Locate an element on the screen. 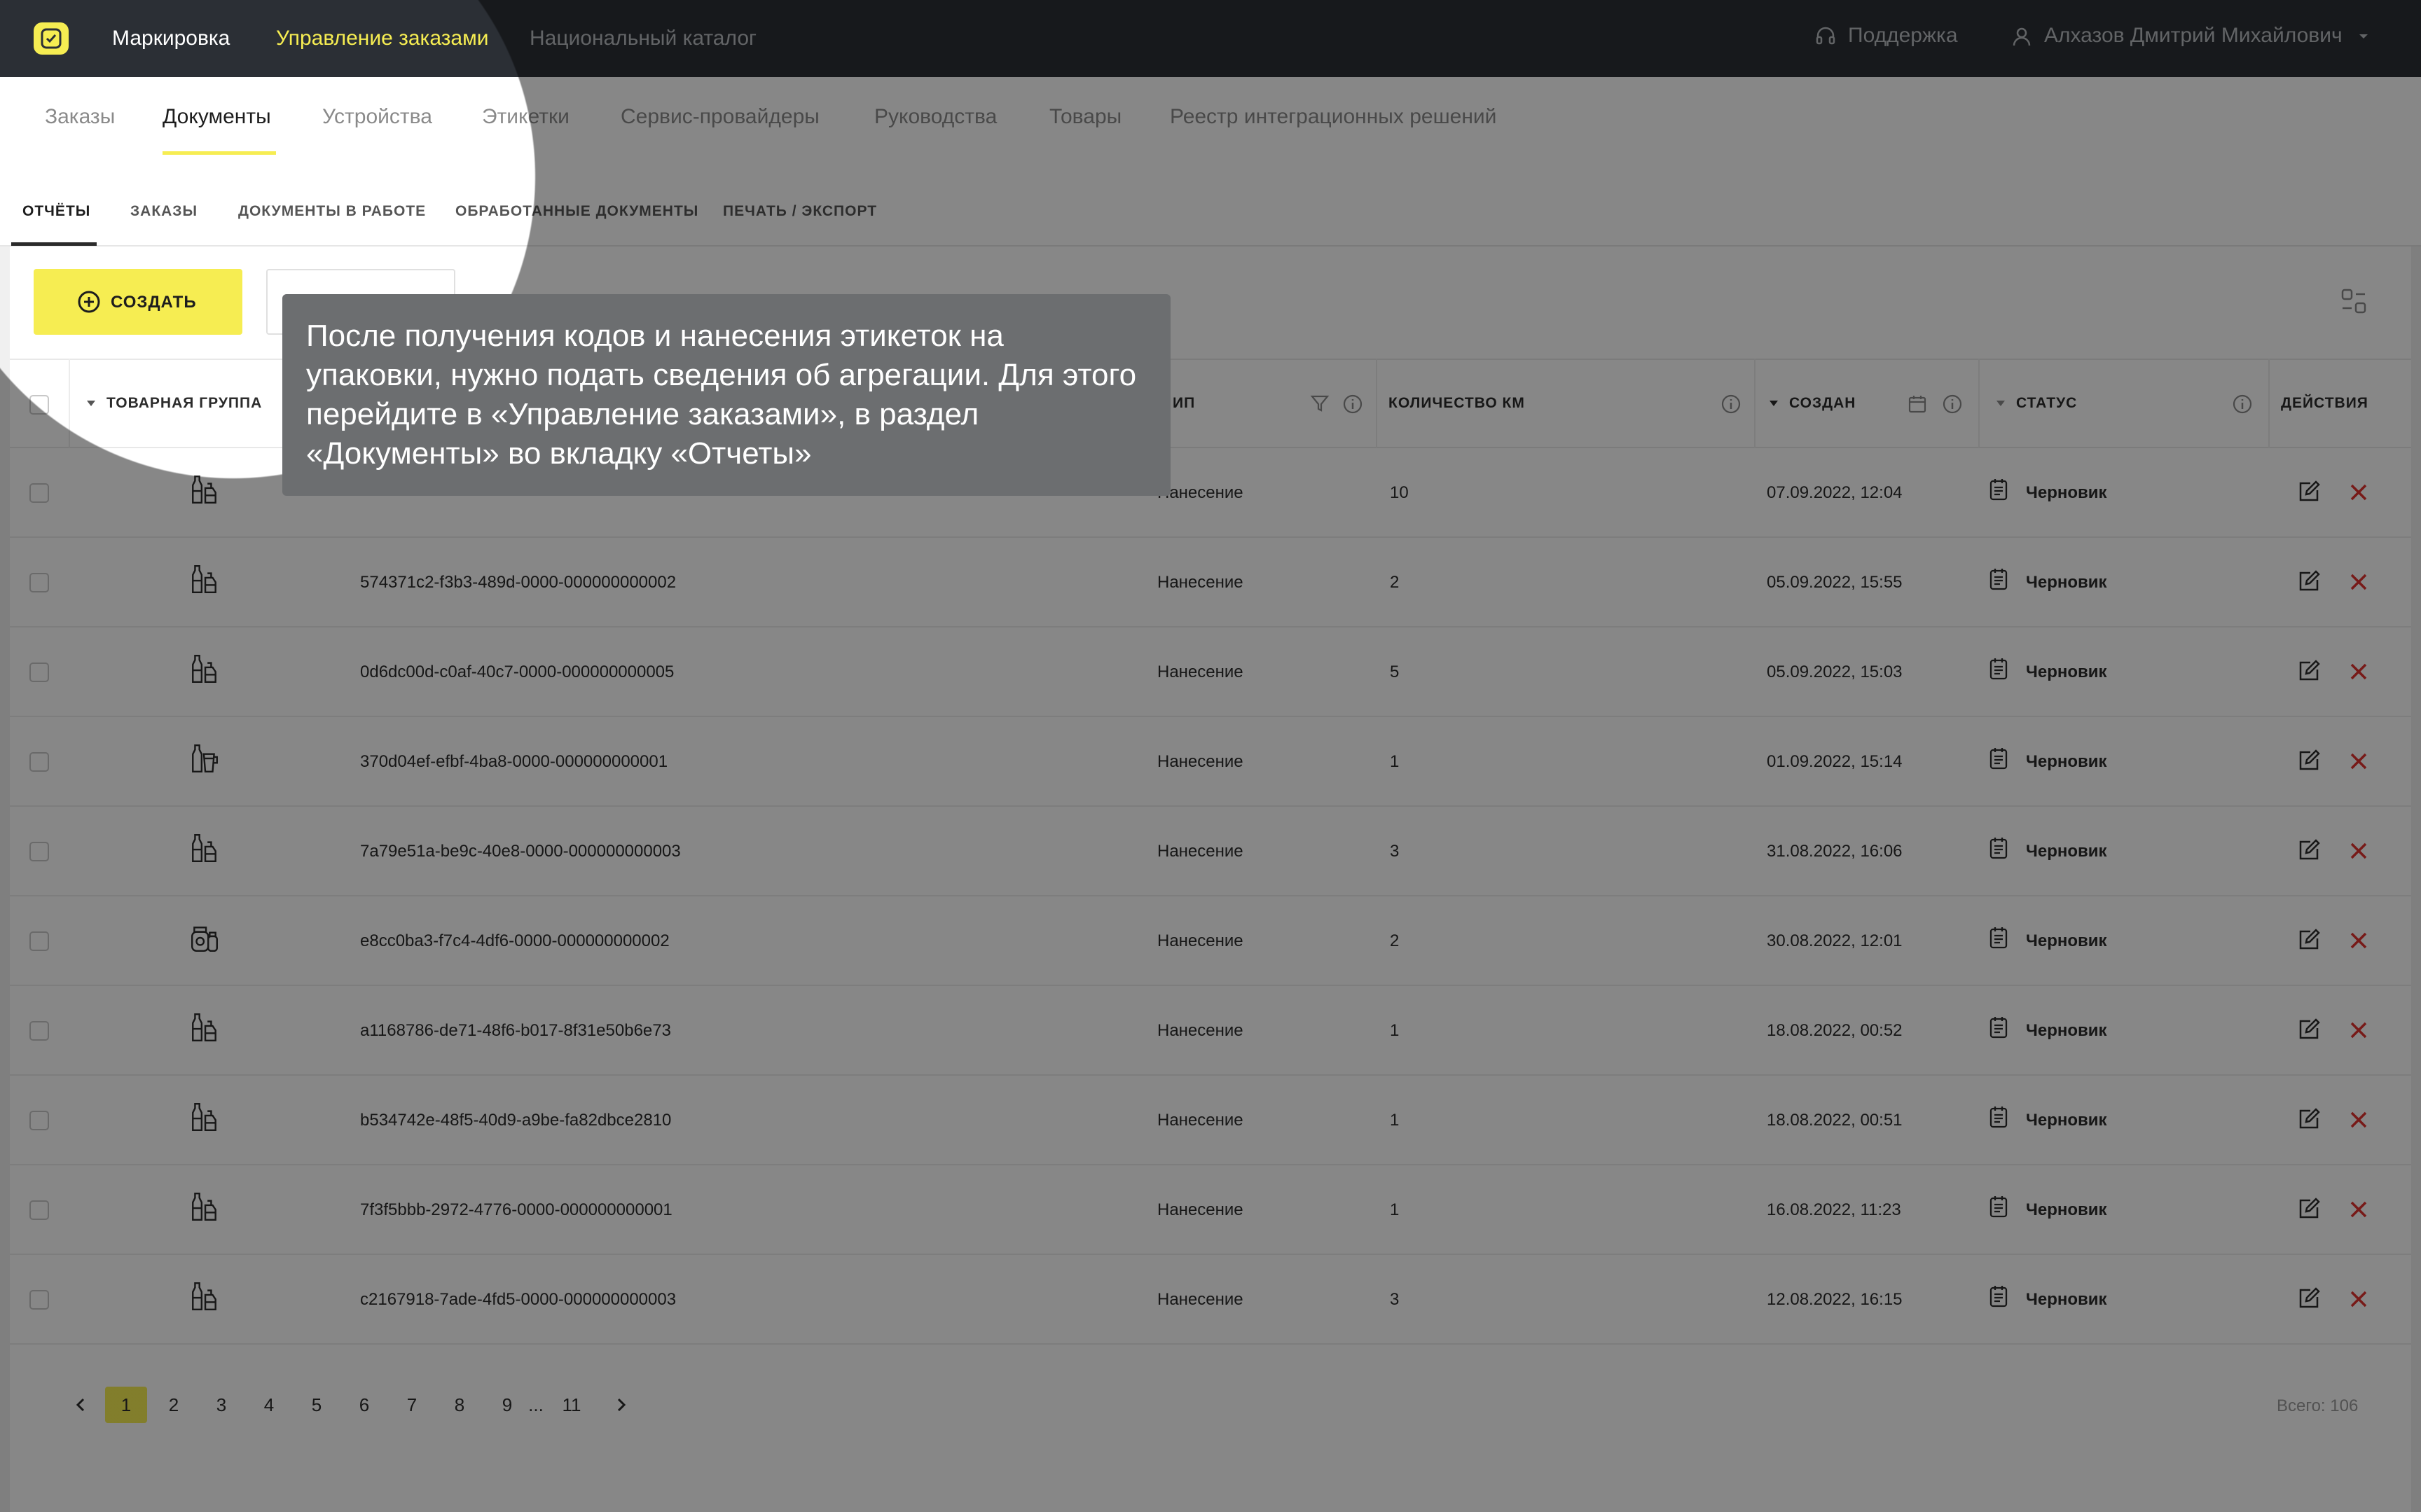 The image size is (2421, 1512). page-button: 9 is located at coordinates (507, 1405).